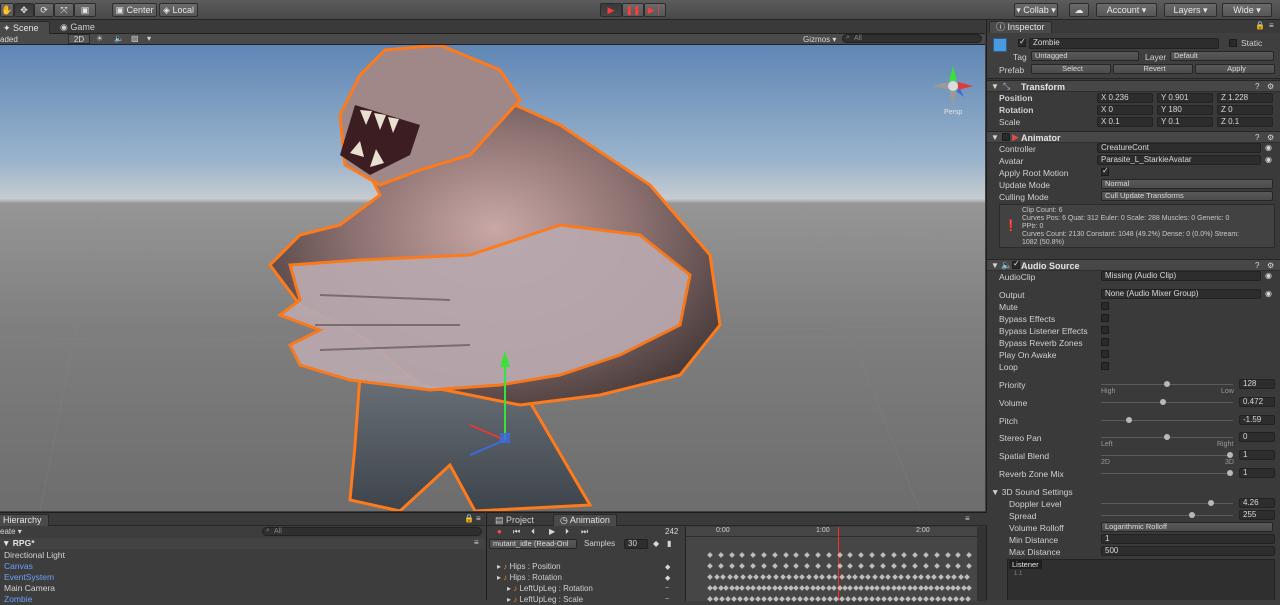 The height and width of the screenshot is (605, 1280). Describe the element at coordinates (1230, 473) in the screenshot. I see `reverb-zone-mix-slider-handle` at that location.